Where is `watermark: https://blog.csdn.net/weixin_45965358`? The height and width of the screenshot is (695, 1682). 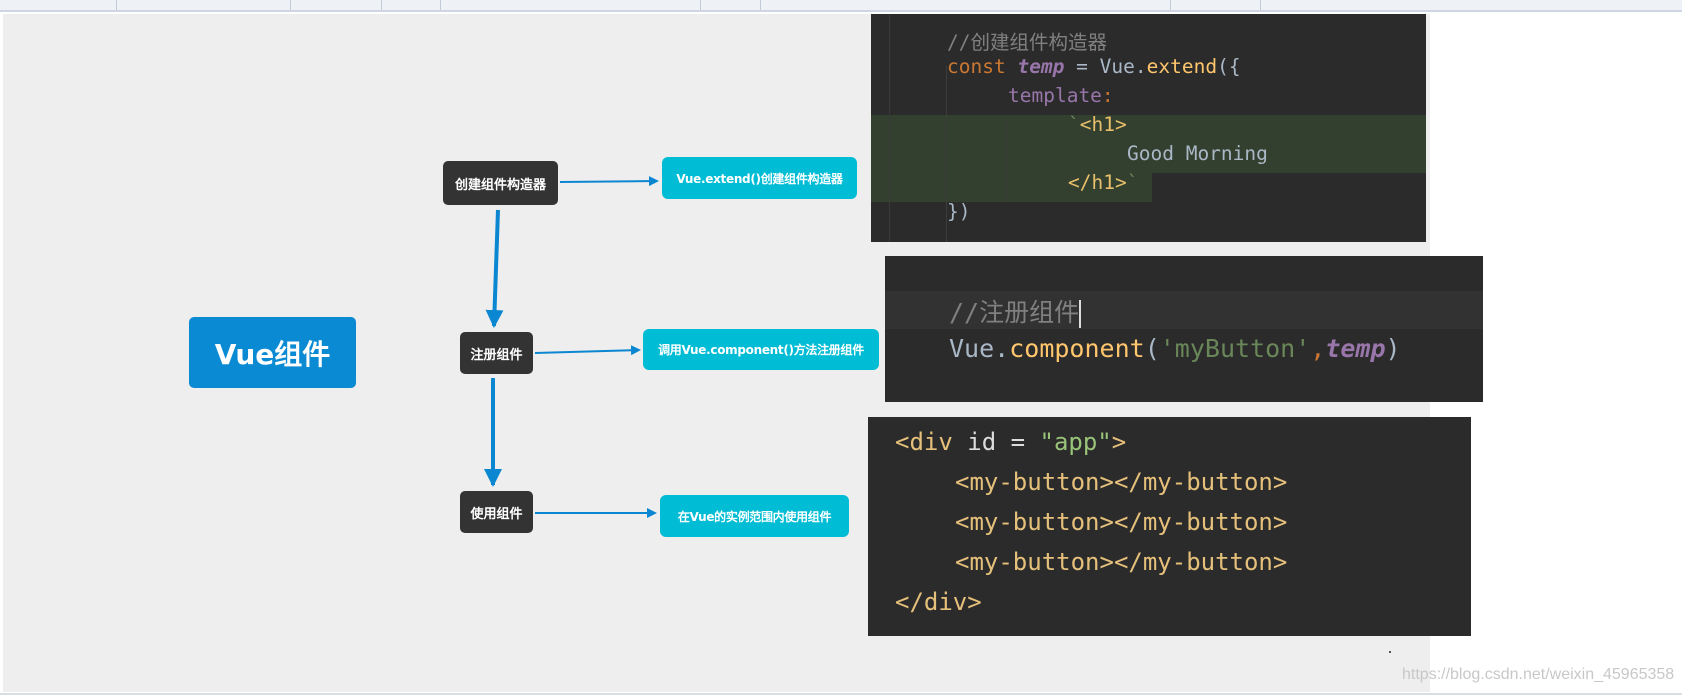
watermark: https://blog.csdn.net/weixin_45965358 is located at coordinates (1538, 674).